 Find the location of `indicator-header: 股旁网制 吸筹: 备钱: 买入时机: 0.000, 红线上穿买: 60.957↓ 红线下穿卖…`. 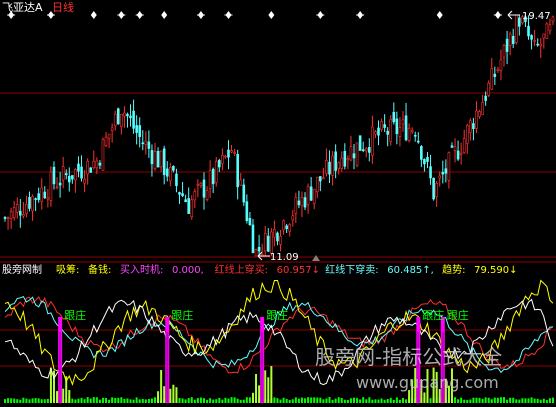

indicator-header: 股旁网制 吸筹: 备钱: 买入时机: 0.000, 红线上穿买: 60.957↓ 红线下穿卖… is located at coordinates (259, 269).